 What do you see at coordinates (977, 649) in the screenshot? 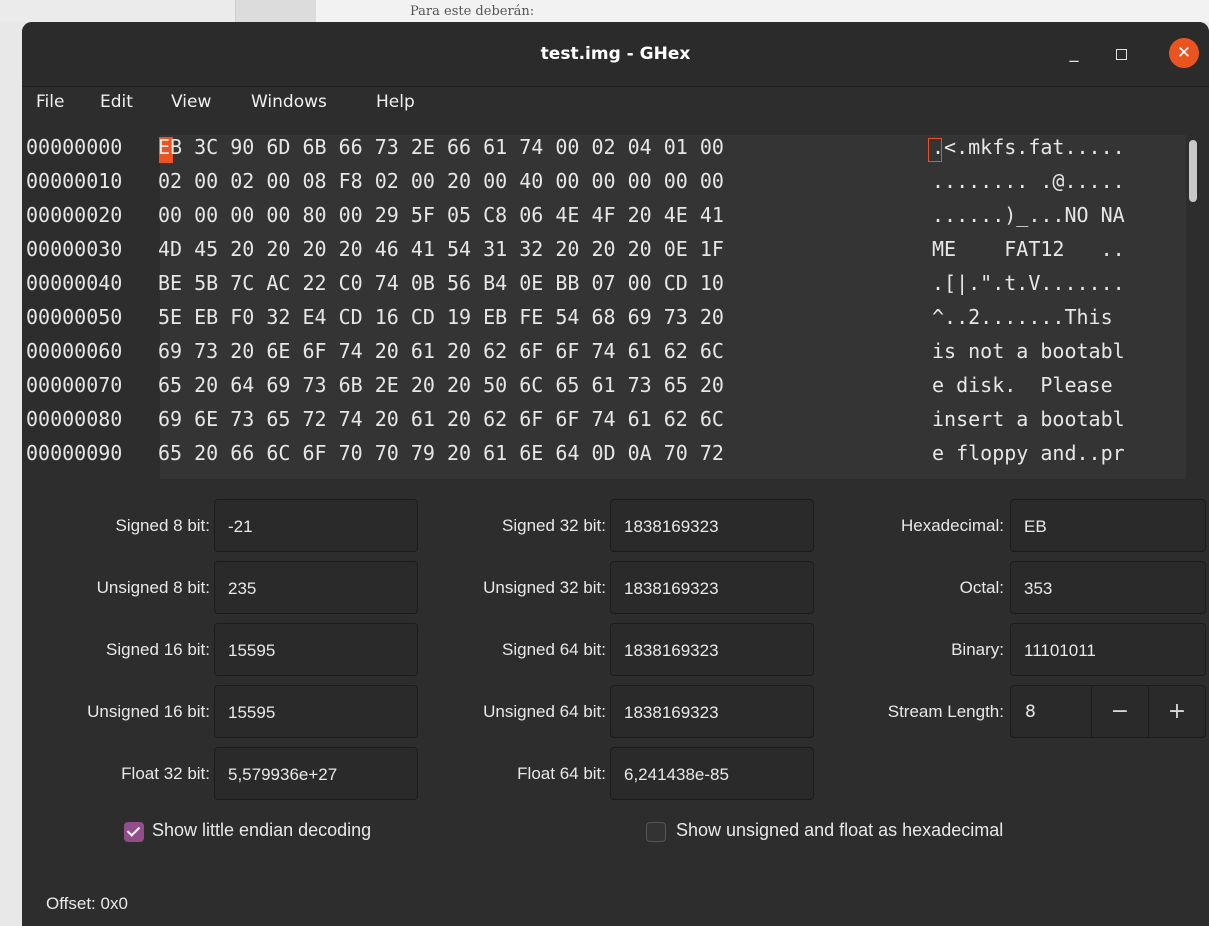
I see `binary-label: Binary:` at bounding box center [977, 649].